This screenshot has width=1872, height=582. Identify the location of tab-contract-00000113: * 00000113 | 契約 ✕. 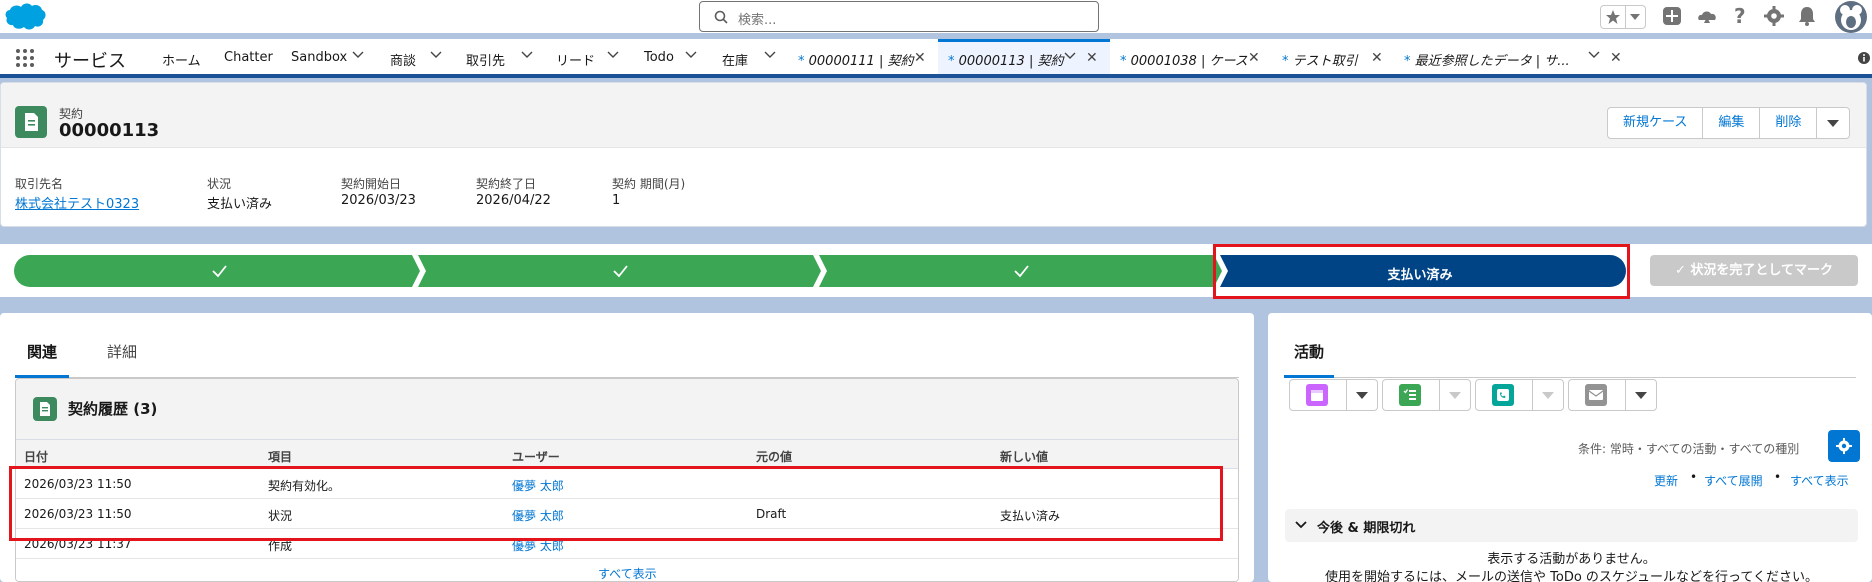
(1024, 56).